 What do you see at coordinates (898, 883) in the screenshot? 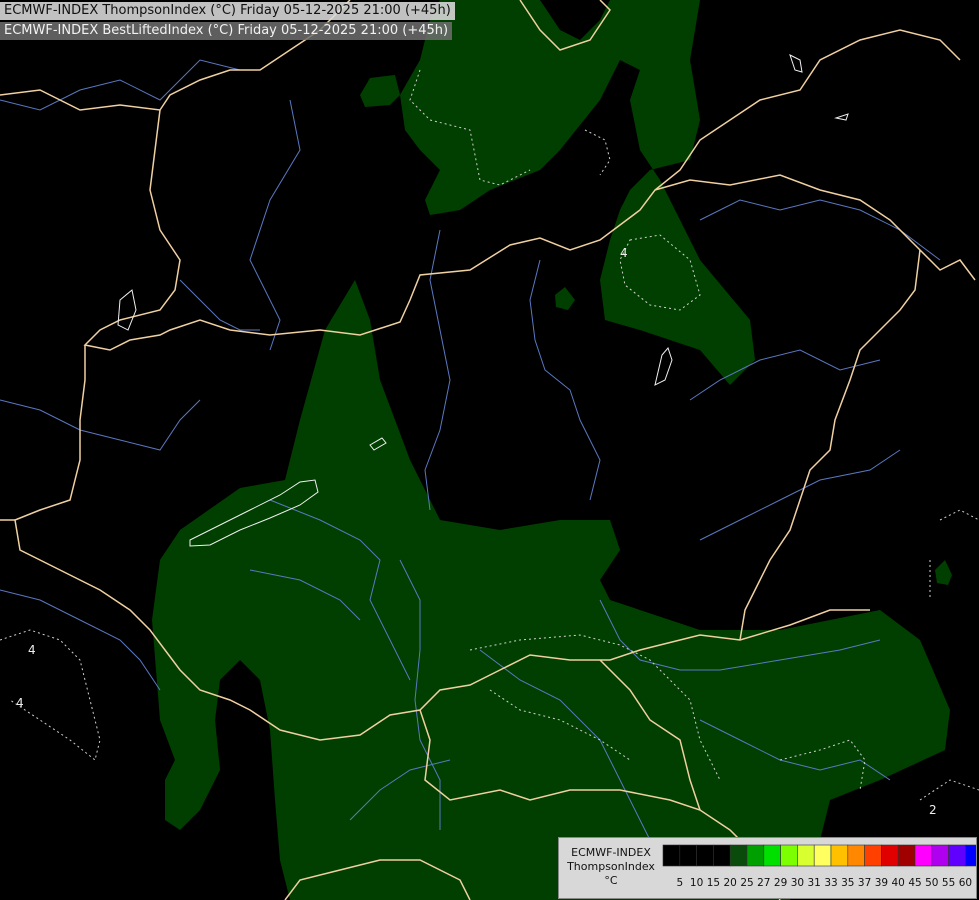
I see `legend-tick-label: 40` at bounding box center [898, 883].